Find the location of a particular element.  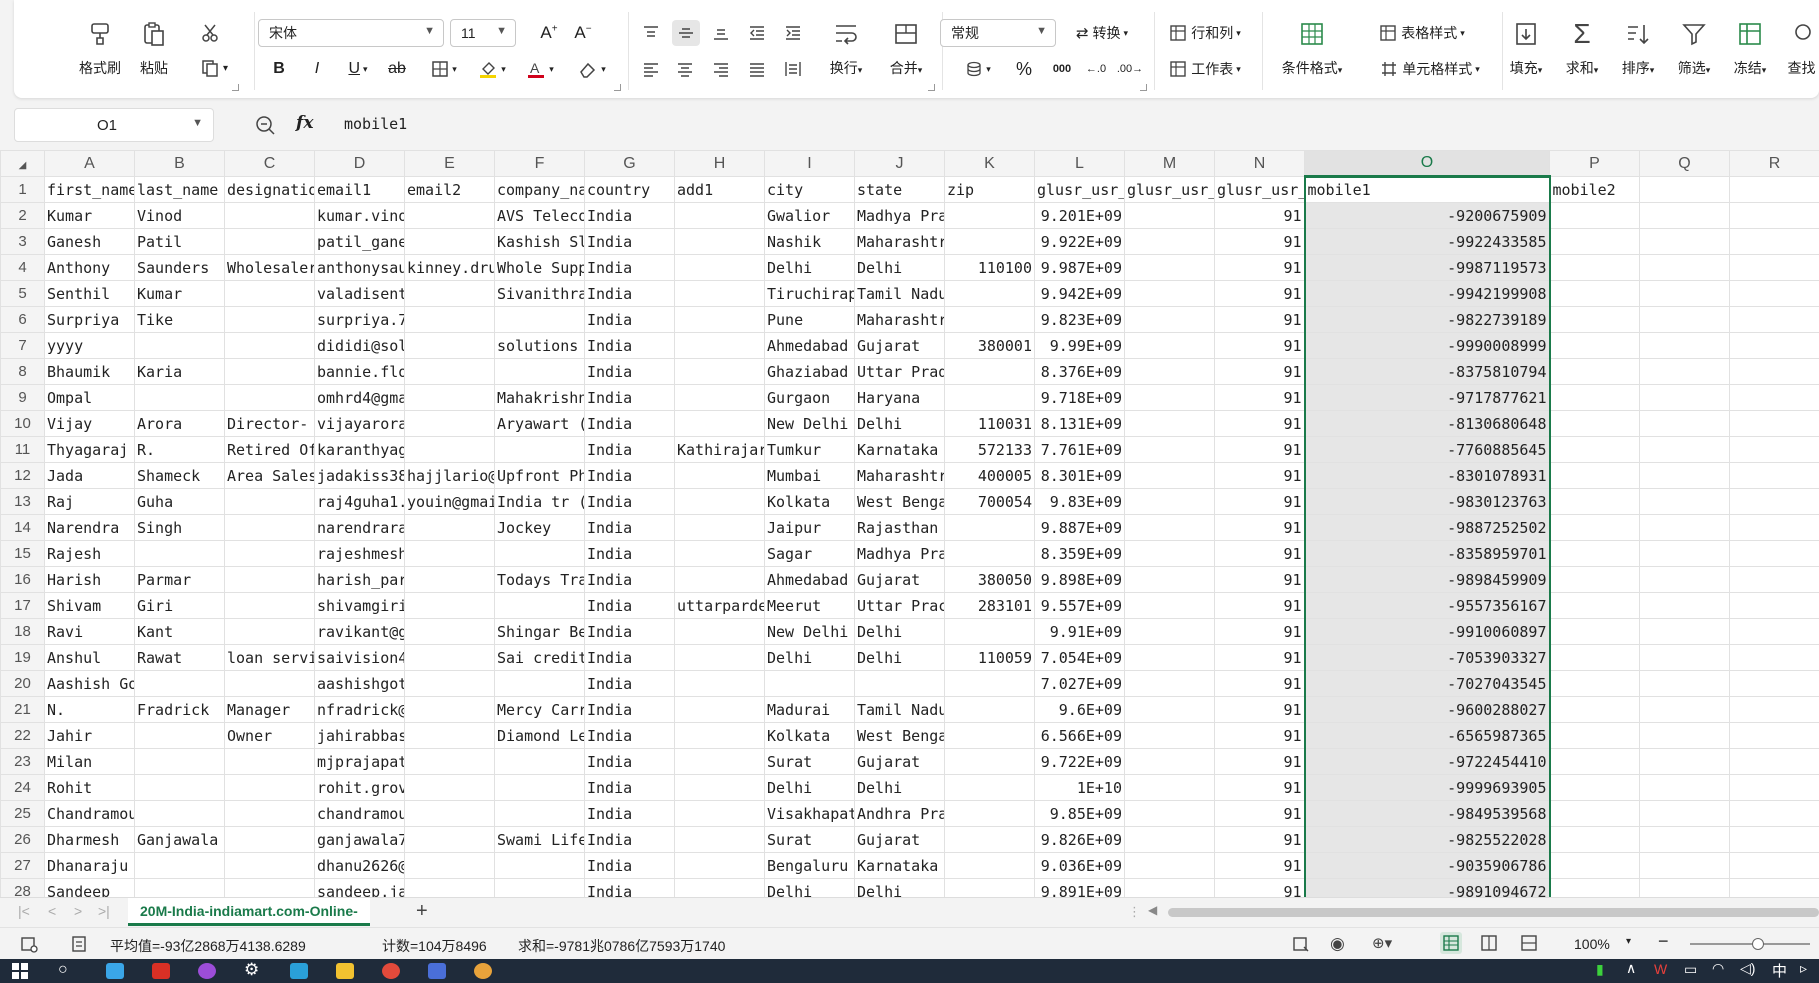

cell: jadakiss38 is located at coordinates (359, 475).